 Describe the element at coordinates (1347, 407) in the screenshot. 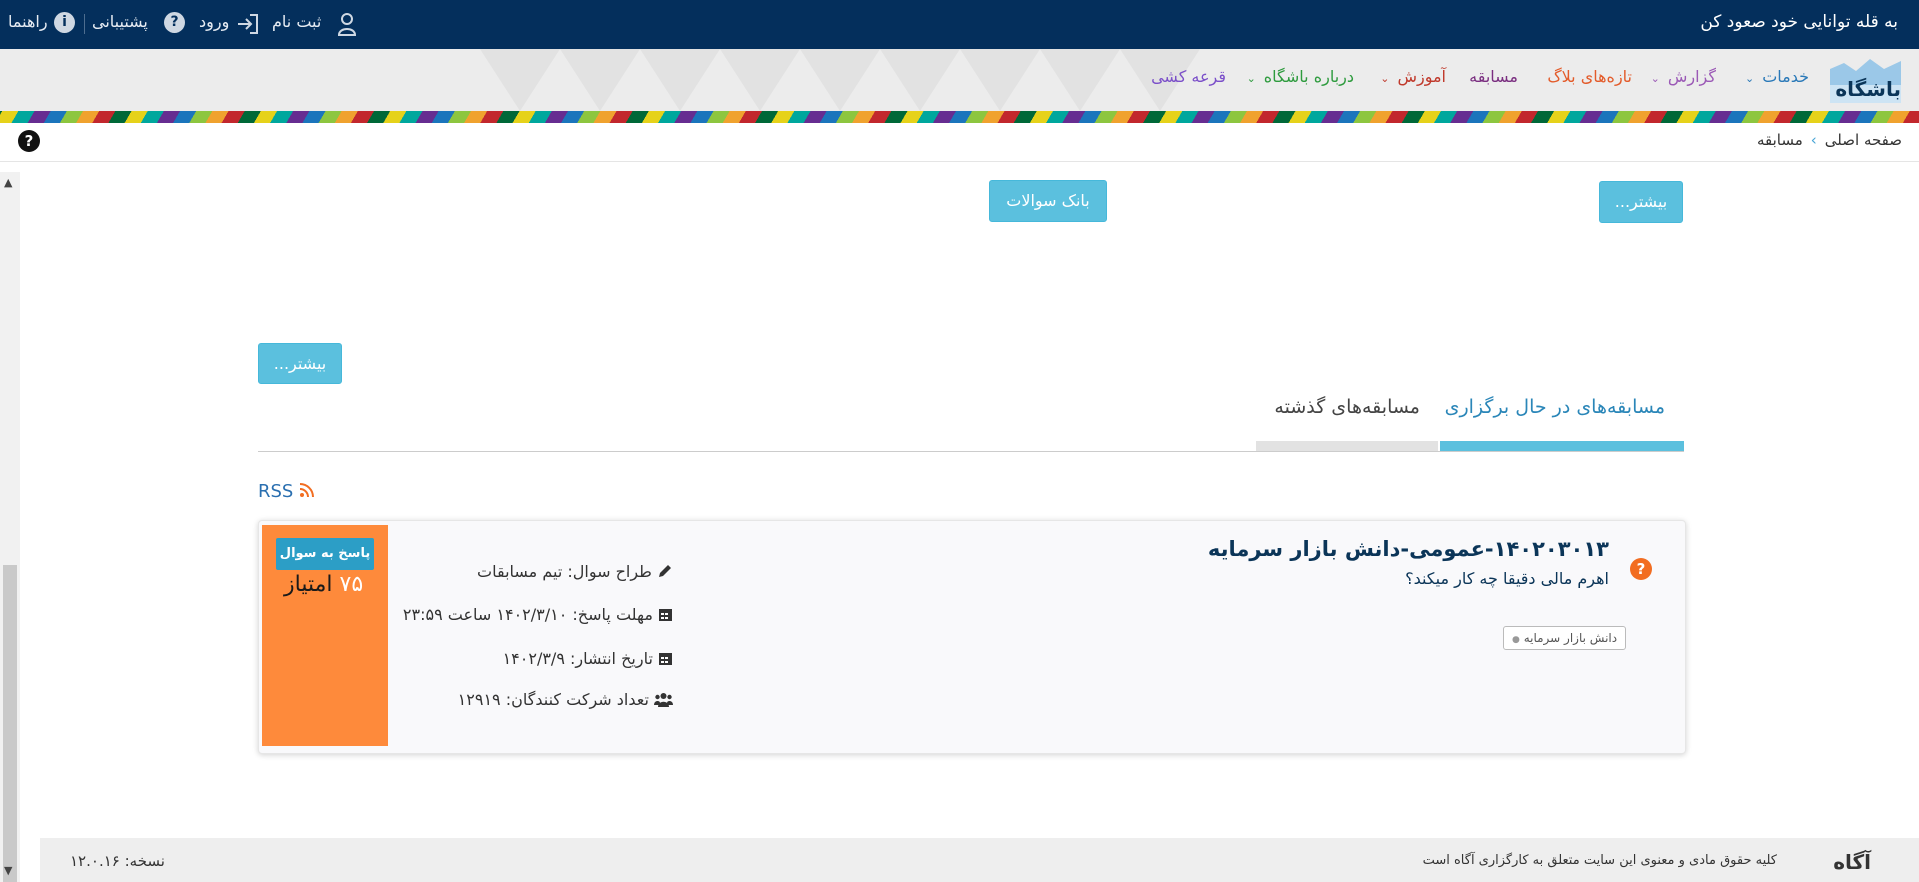

I see `tab-past-contests: مسابقه‌های گذشته` at that location.